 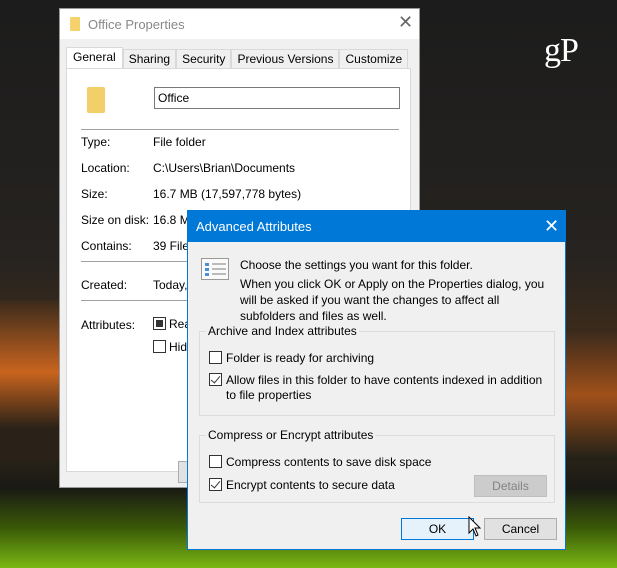 I want to click on compress-checkbox: Compress contents to save disk space, so click(x=320, y=462).